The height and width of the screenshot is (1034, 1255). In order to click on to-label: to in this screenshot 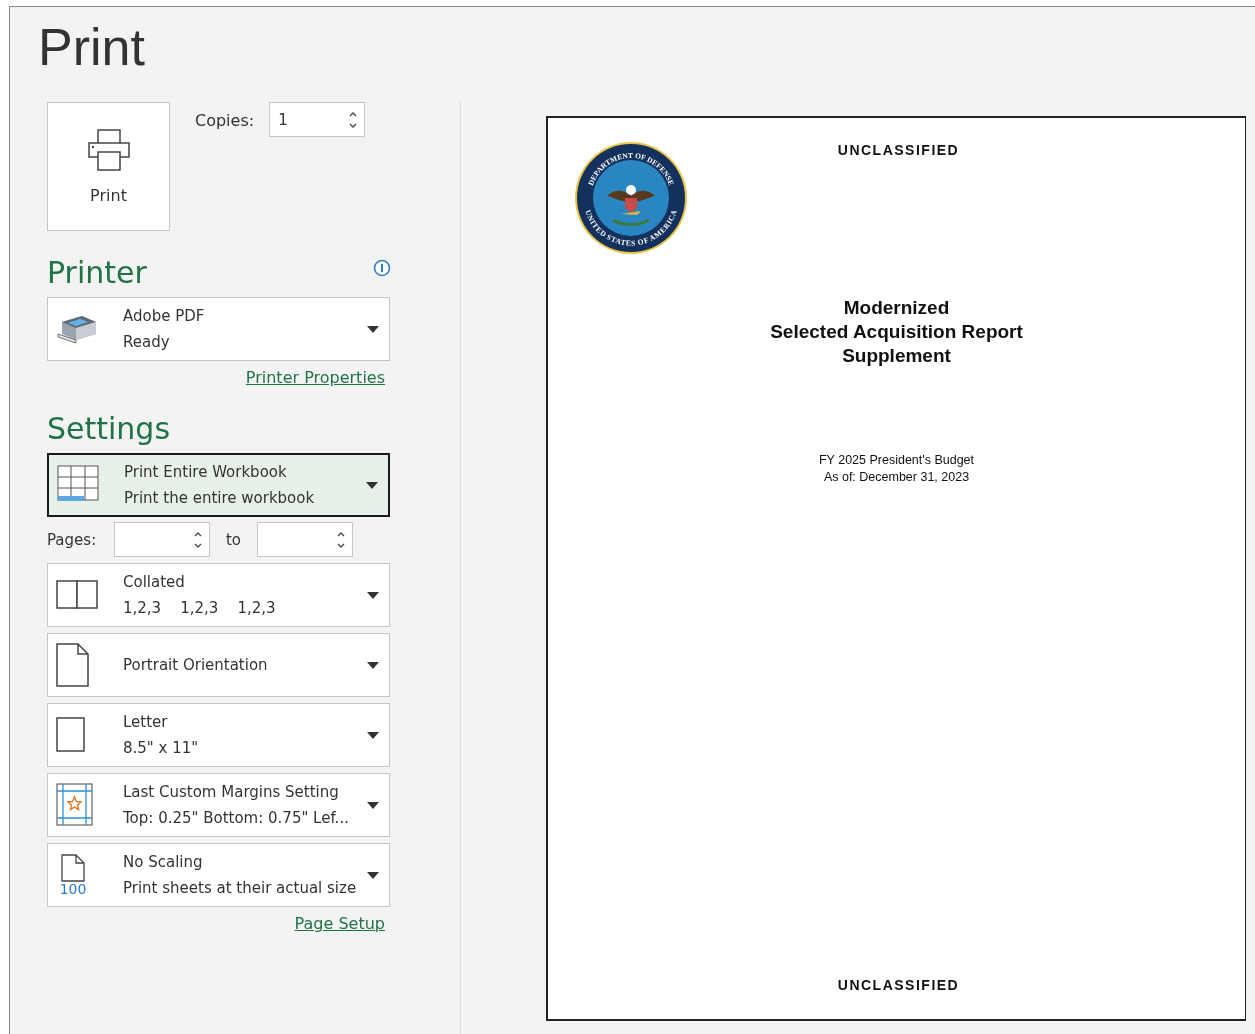, I will do `click(233, 539)`.